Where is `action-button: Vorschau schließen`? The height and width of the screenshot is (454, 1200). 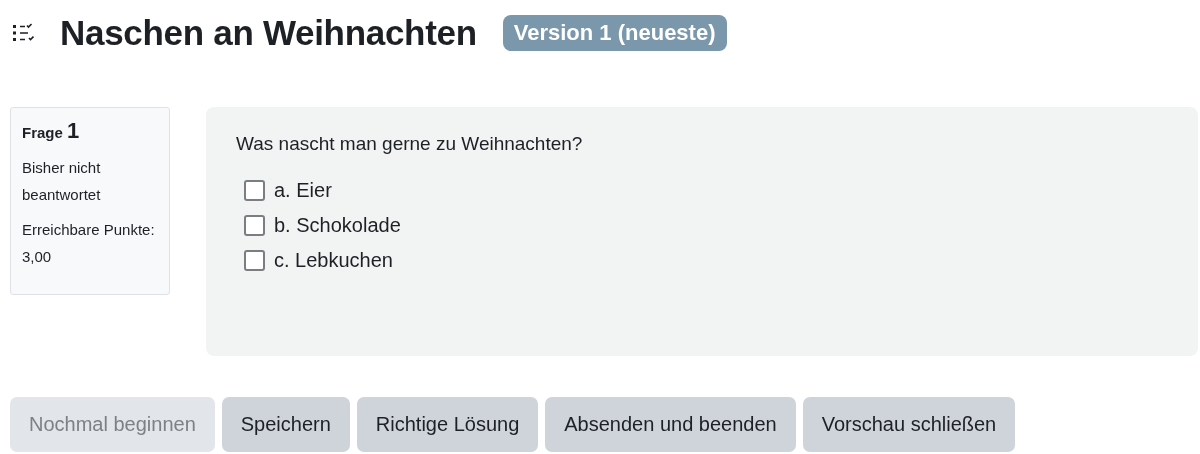 action-button: Vorschau schließen is located at coordinates (909, 424).